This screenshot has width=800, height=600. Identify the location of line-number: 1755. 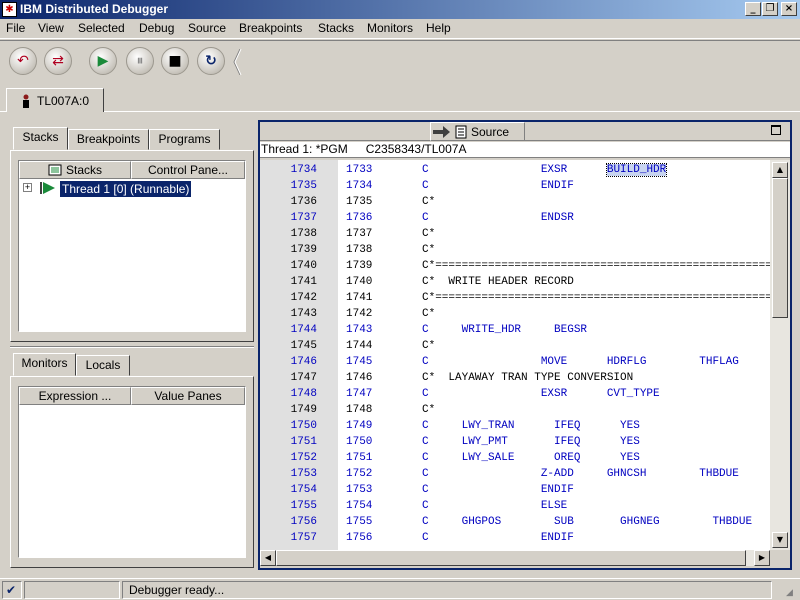
(288, 506).